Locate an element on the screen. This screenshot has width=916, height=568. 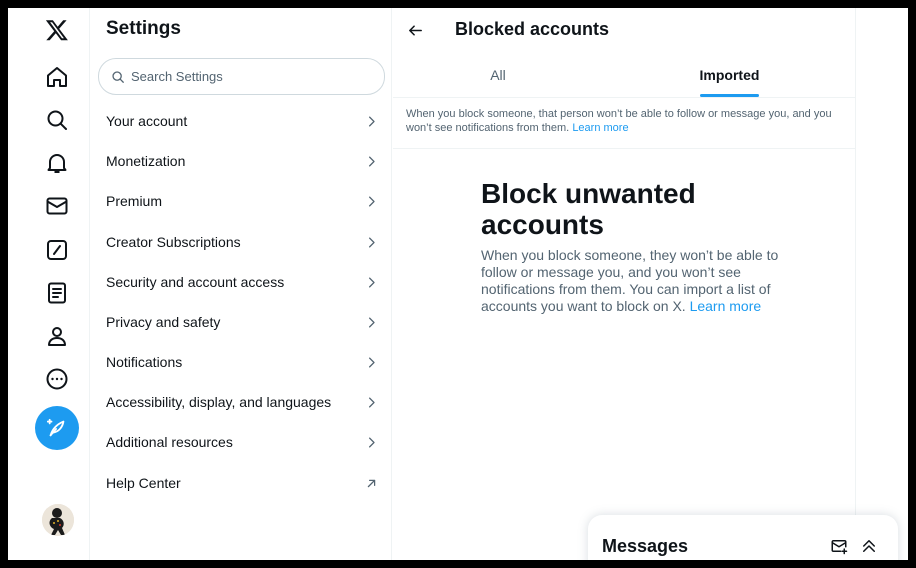
settings-item-privacy: Privacy and safety is located at coordinates (241, 322).